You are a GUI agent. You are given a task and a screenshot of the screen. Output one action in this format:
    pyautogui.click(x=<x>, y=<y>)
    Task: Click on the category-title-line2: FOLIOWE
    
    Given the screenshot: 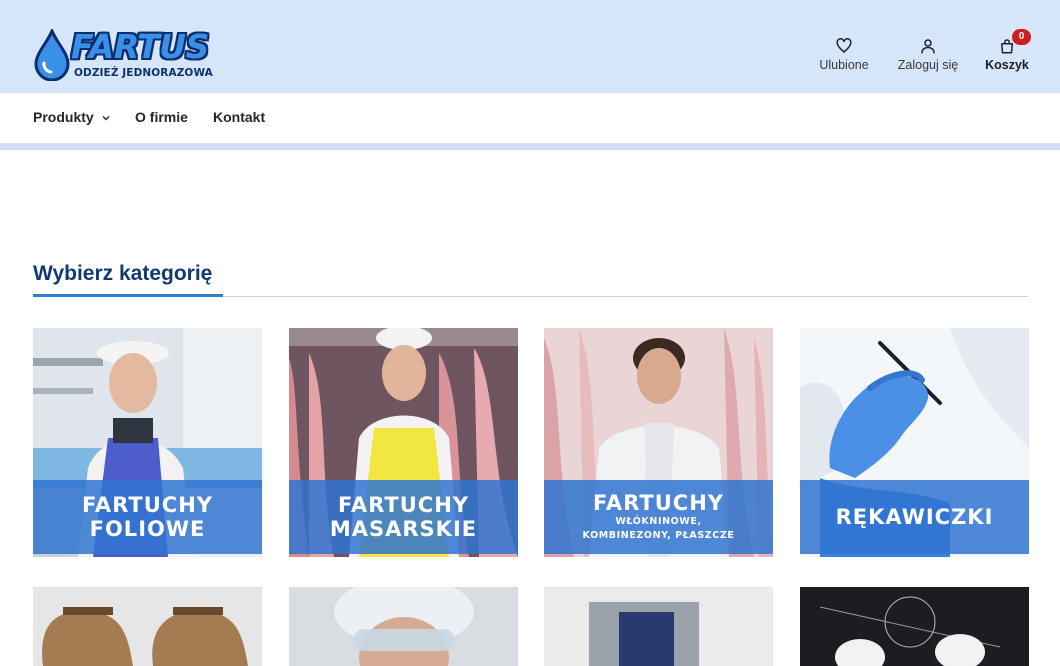 What is the action you would take?
    pyautogui.click(x=147, y=529)
    